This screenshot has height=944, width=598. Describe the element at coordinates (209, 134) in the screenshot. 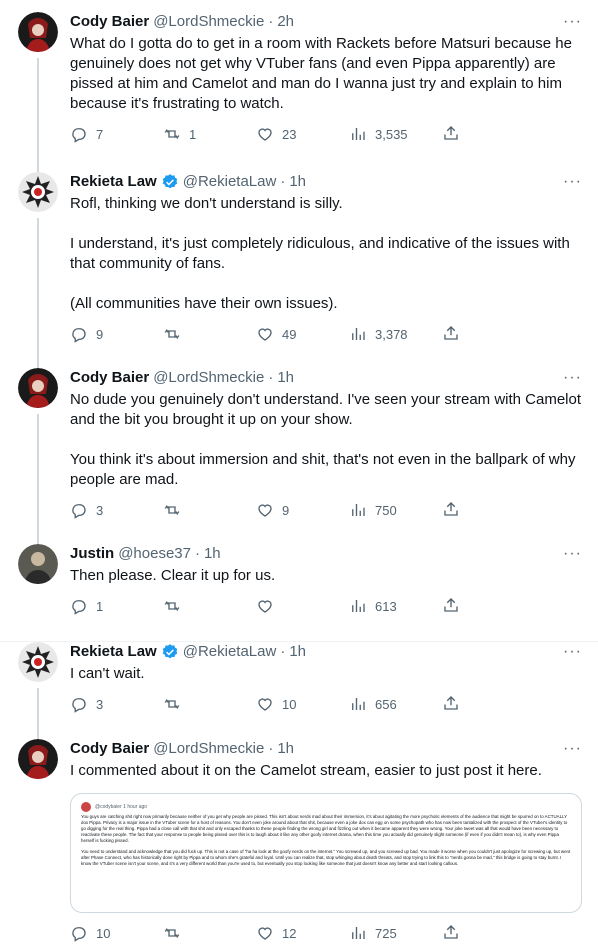

I see `retweet-button: 1` at that location.